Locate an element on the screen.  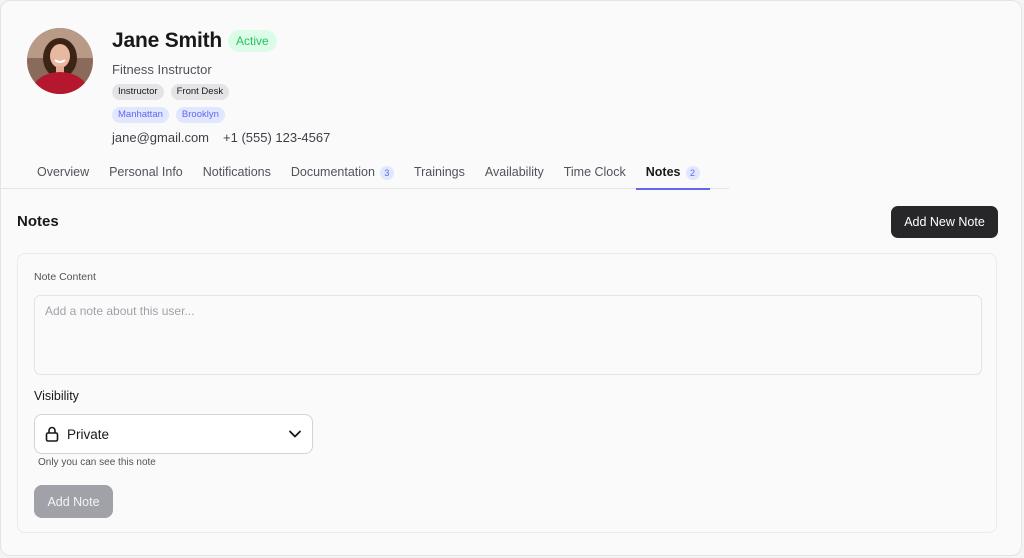
tab-label: Availability is located at coordinates (514, 172).